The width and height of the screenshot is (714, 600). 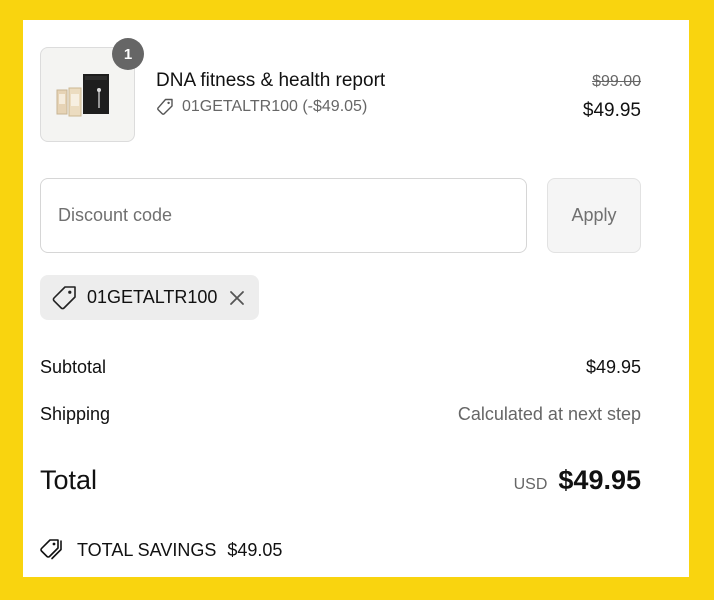 What do you see at coordinates (53, 550) in the screenshot?
I see `tags-icon` at bounding box center [53, 550].